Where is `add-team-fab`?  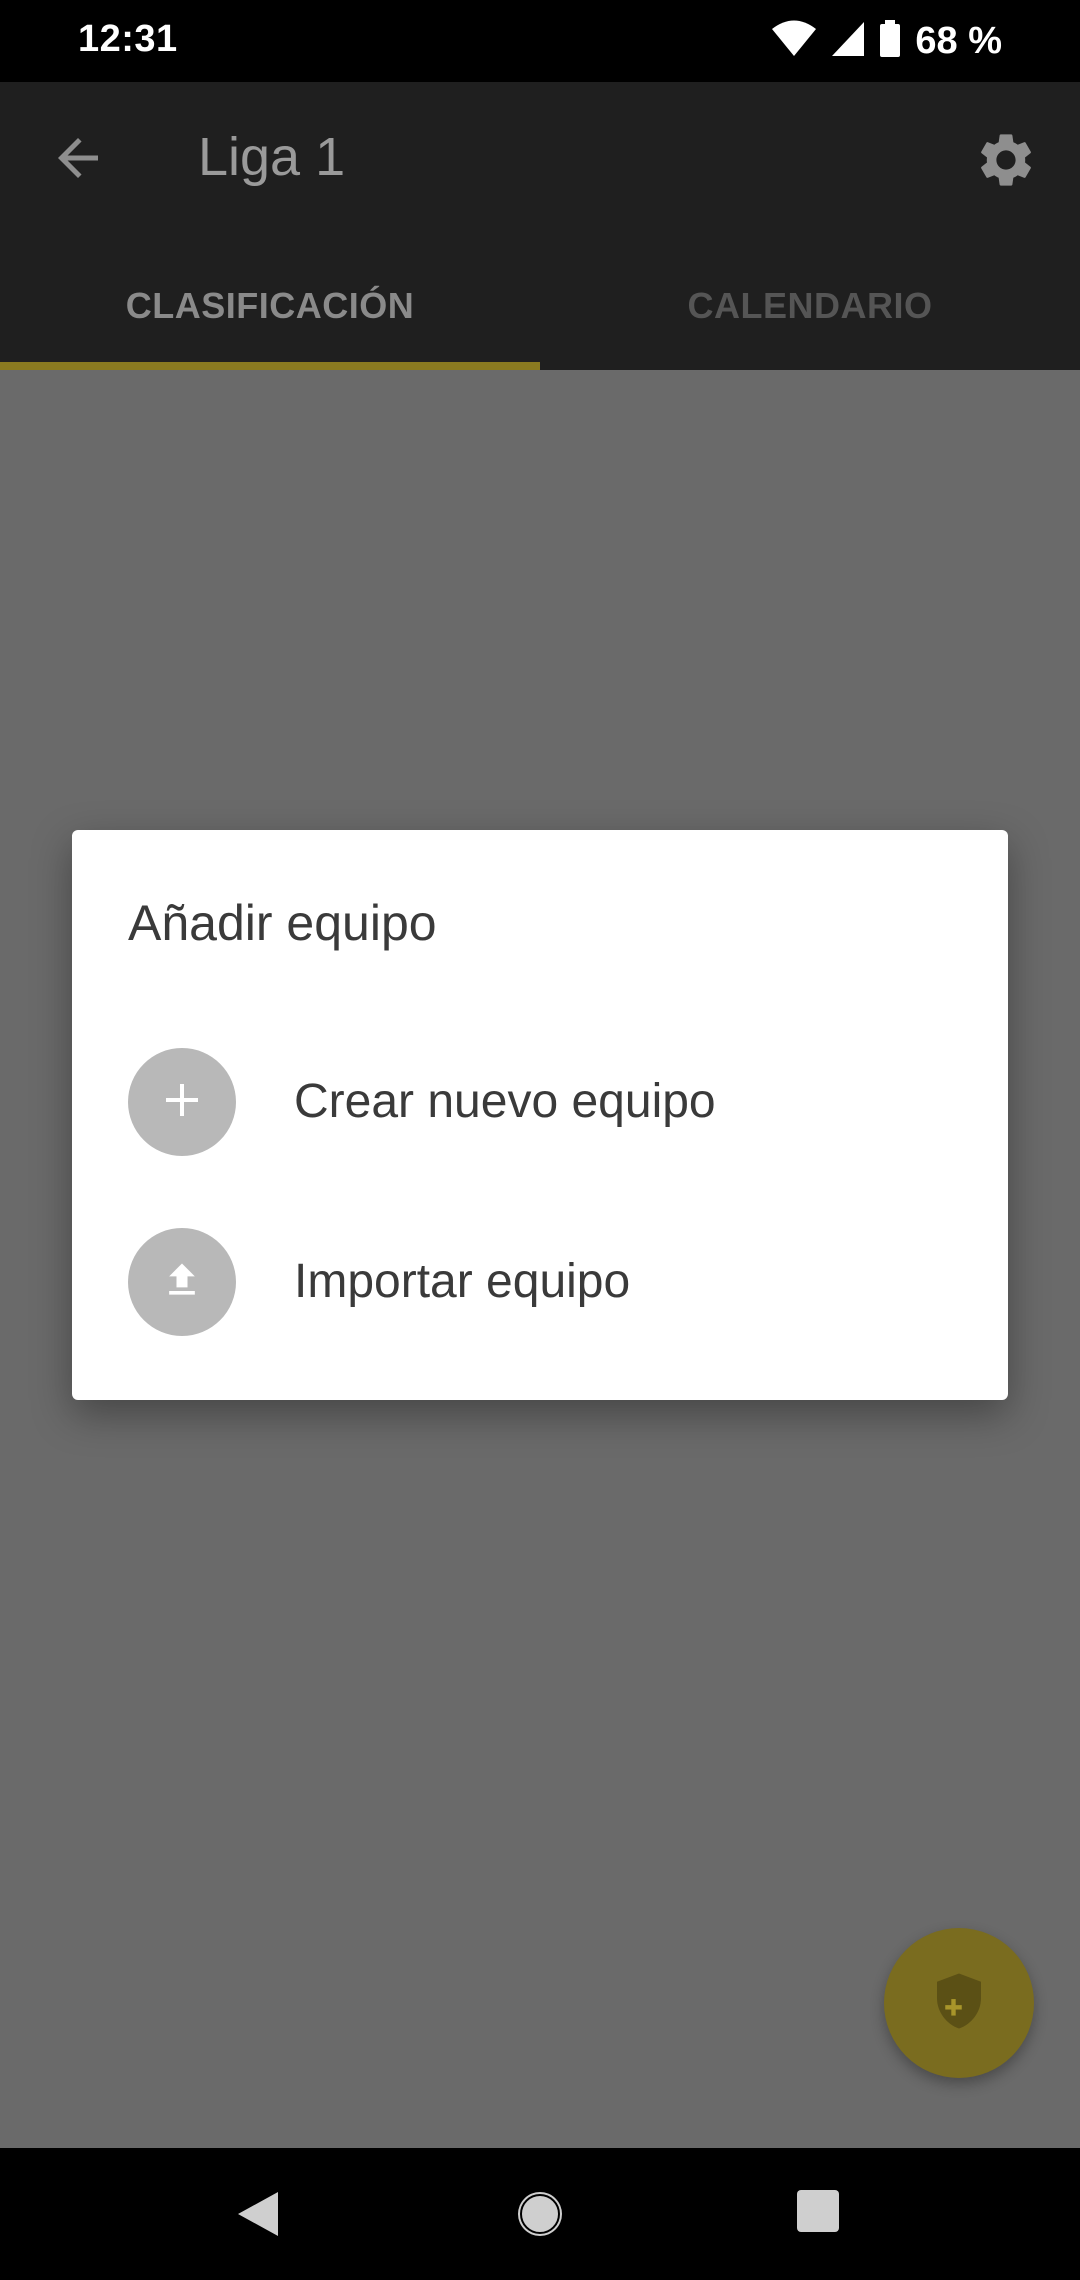
add-team-fab is located at coordinates (959, 2003).